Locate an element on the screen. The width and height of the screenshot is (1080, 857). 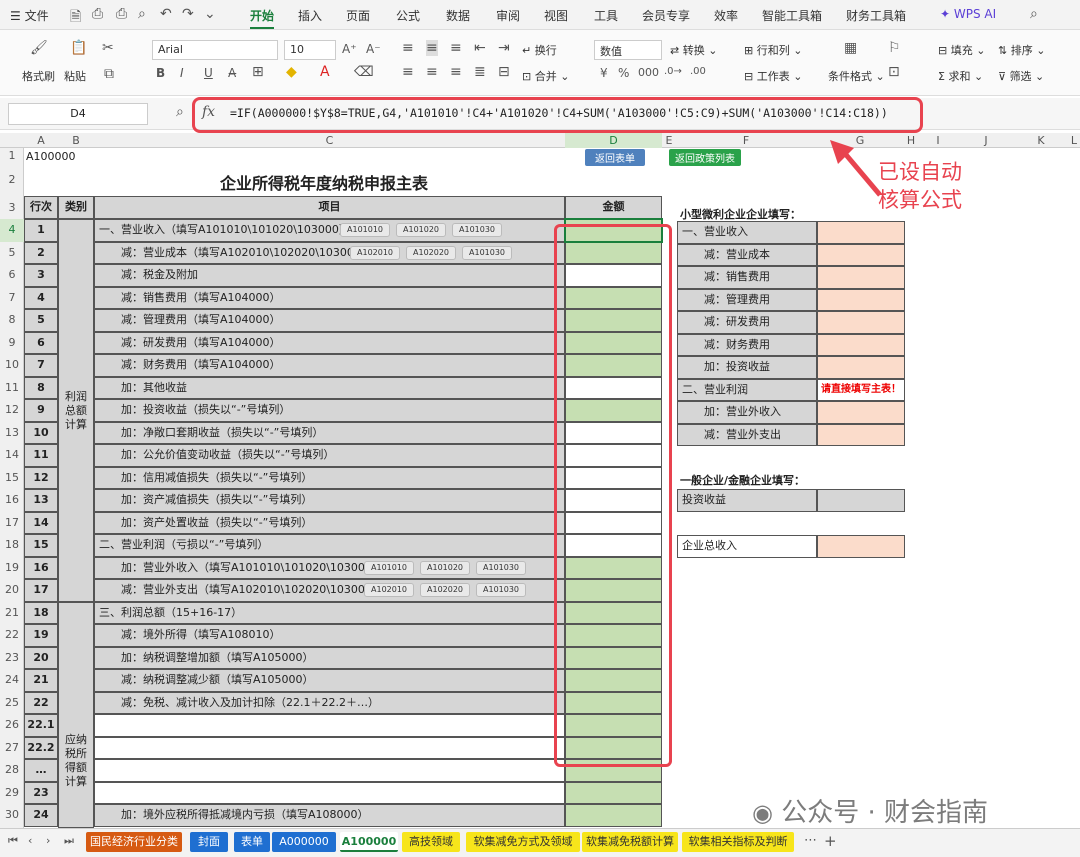
more-sheets-icon: ⋯ is located at coordinates (810, 840).